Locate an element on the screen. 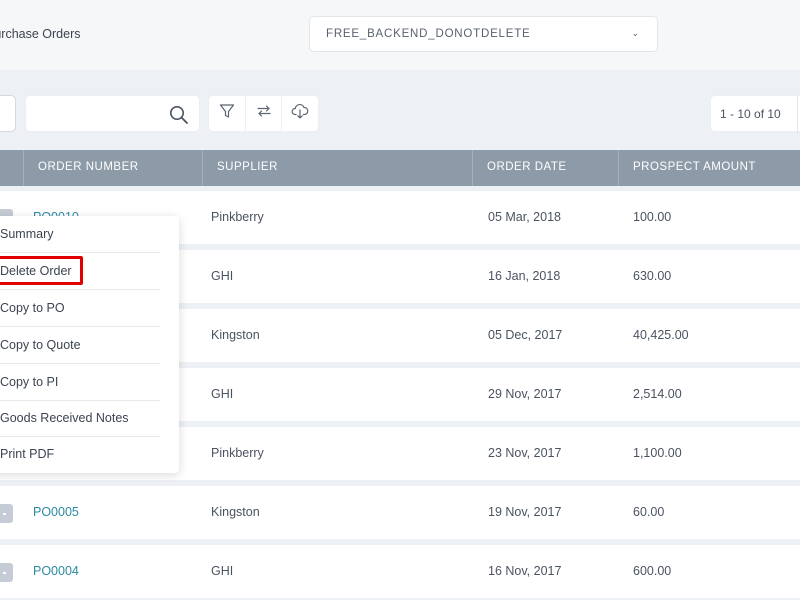 Image resolution: width=800 pixels, height=600 pixels. column-order-date: ORDER DATE is located at coordinates (527, 167).